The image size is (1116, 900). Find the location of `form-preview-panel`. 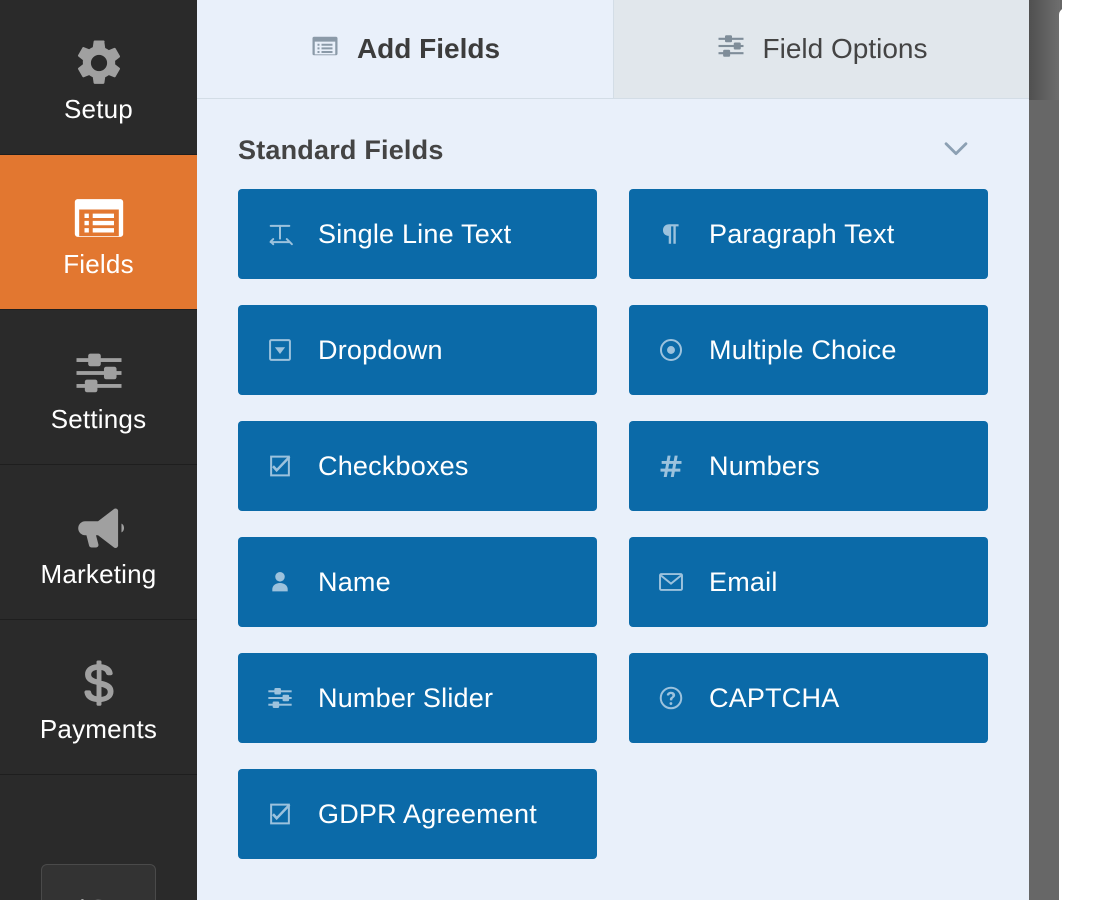

form-preview-panel is located at coordinates (1087, 454).